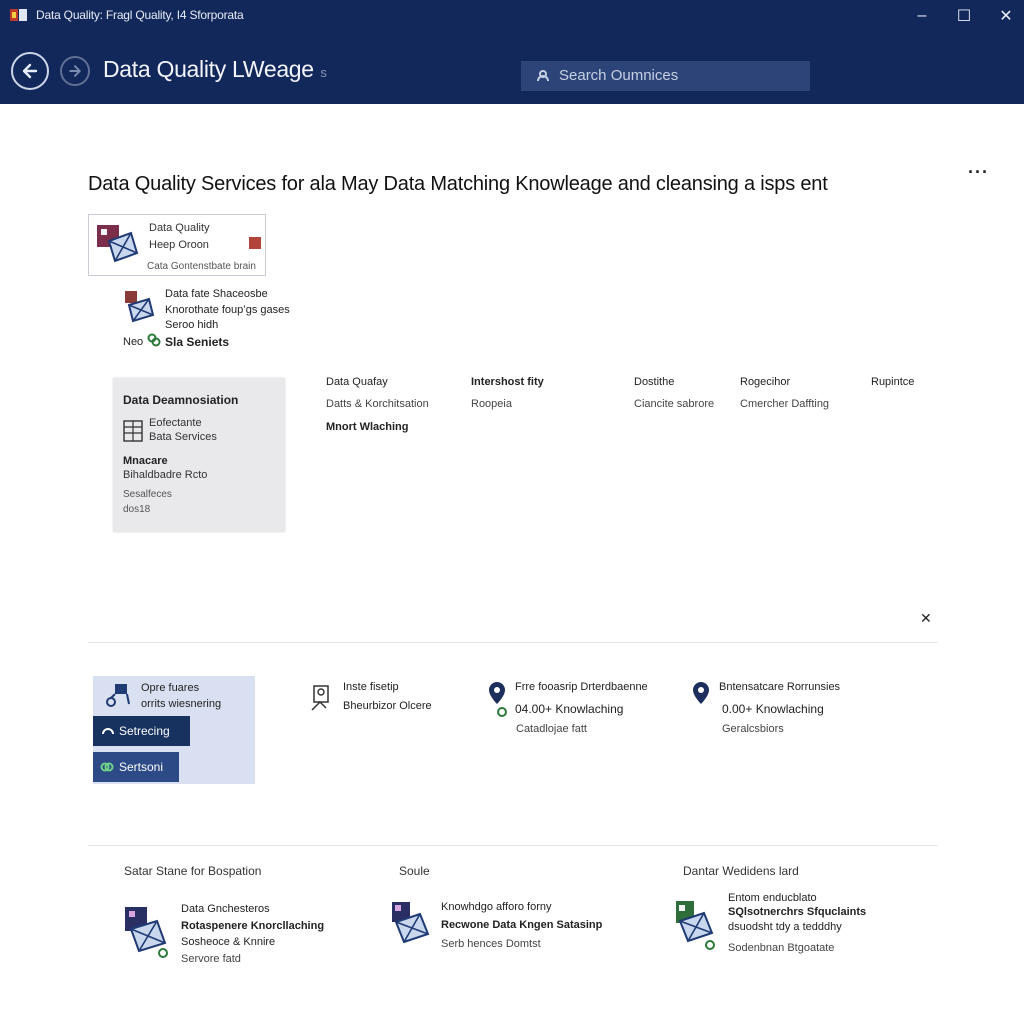 The width and height of the screenshot is (1024, 1024). Describe the element at coordinates (193, 871) in the screenshot. I see `footer-col-1-heading: Satar Stane for Bospation` at that location.